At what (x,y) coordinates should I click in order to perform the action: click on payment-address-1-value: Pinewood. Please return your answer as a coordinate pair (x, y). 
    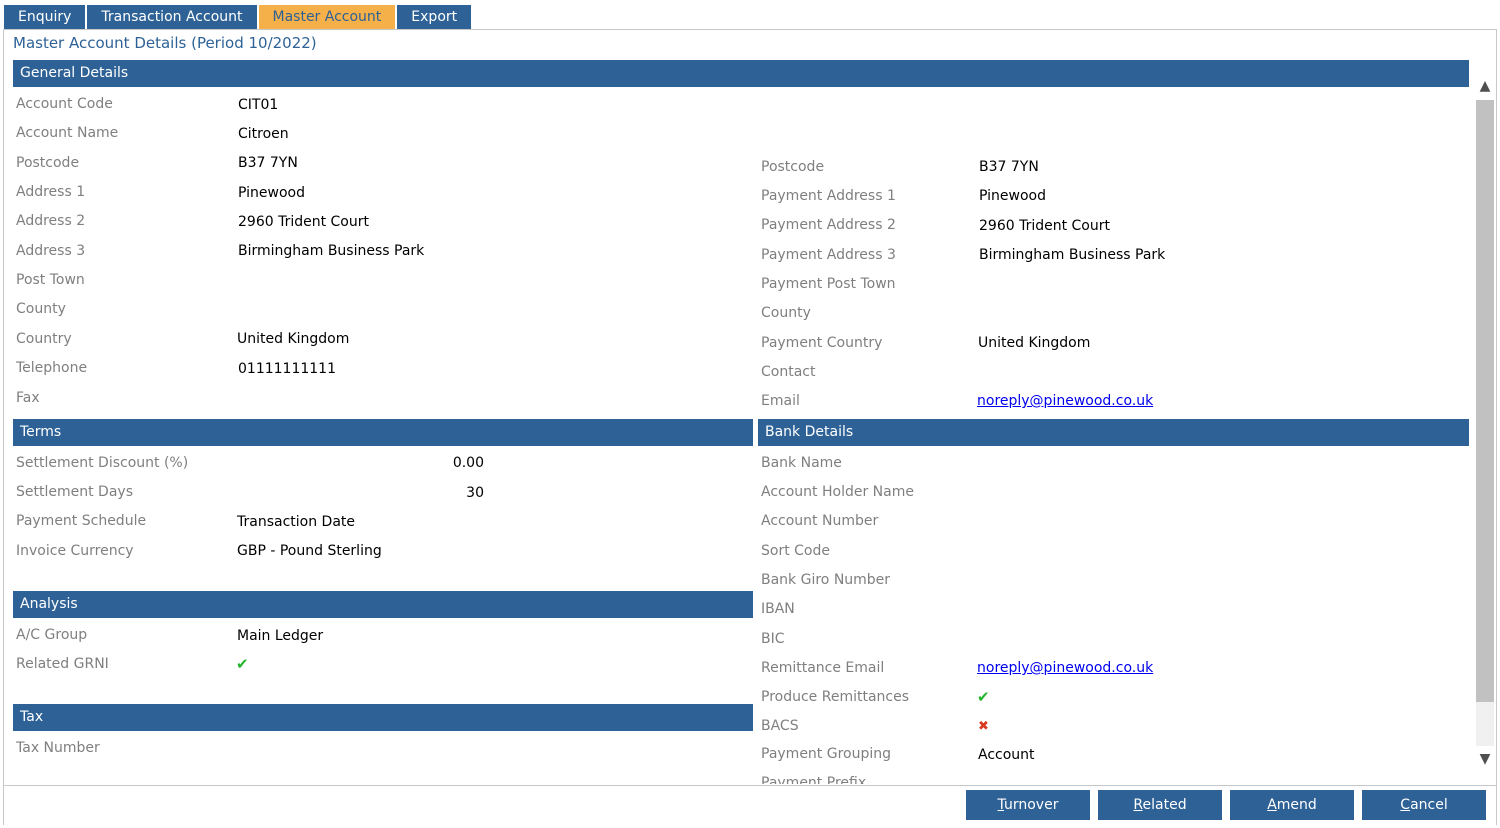
    Looking at the image, I should click on (1012, 196).